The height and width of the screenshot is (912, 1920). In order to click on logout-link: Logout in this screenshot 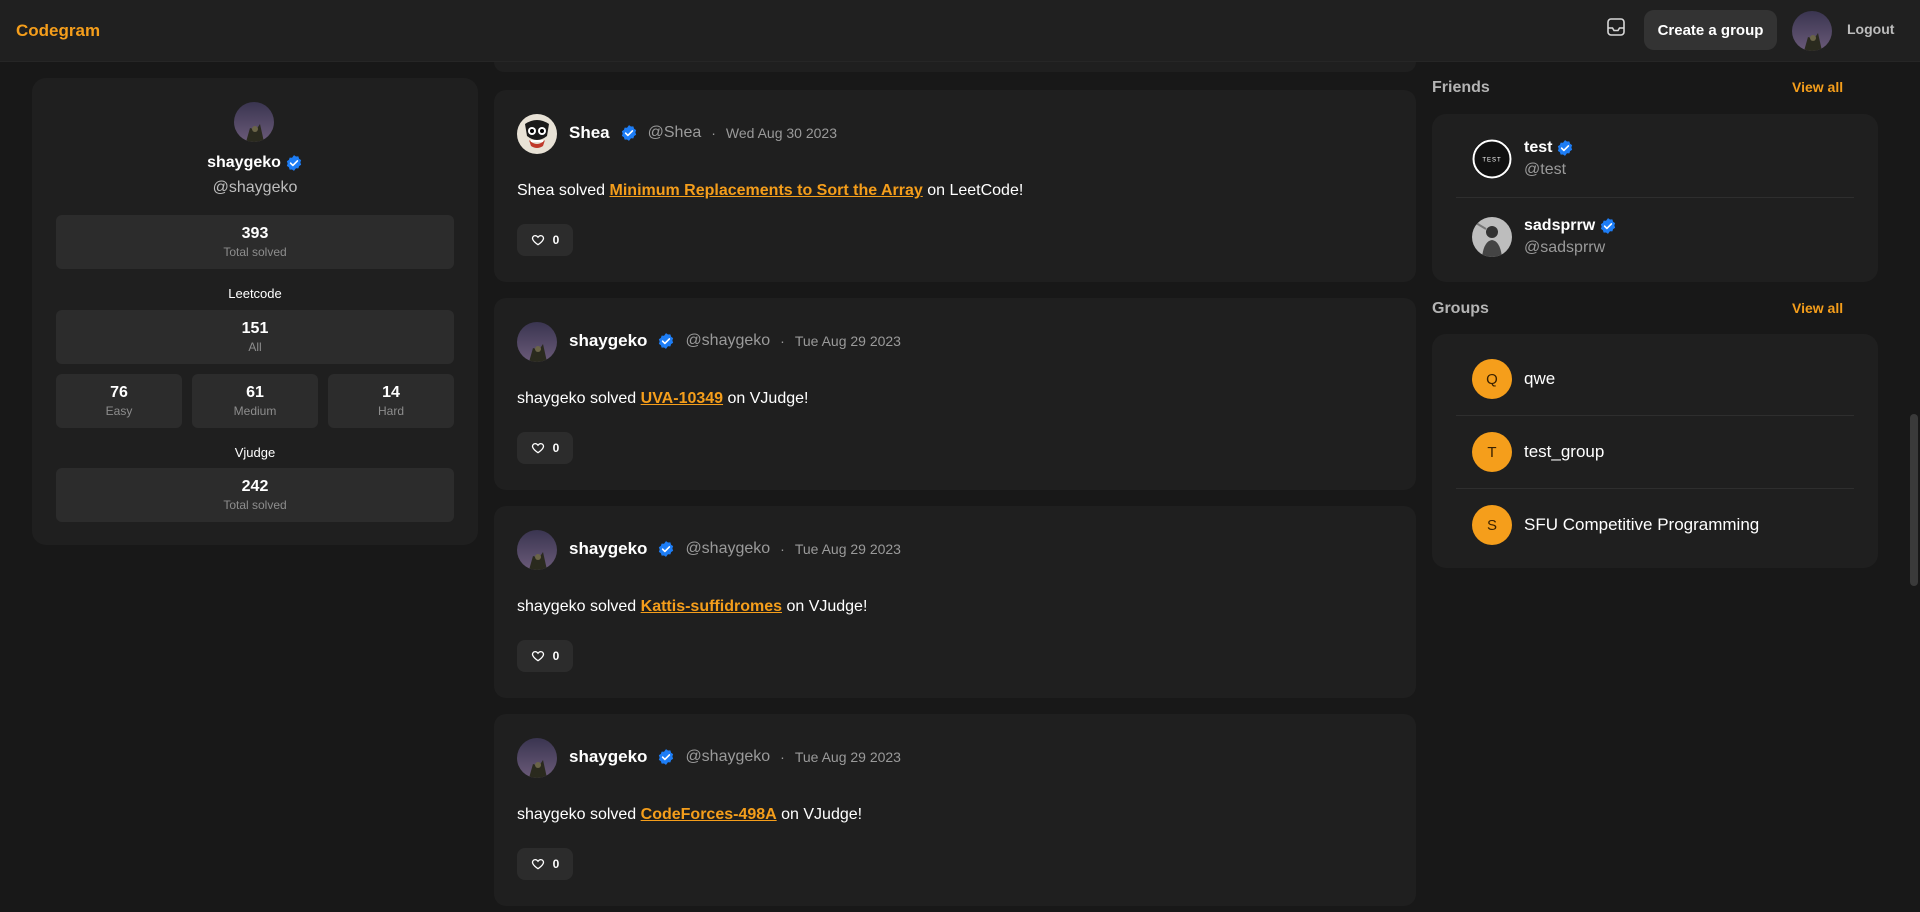, I will do `click(1870, 29)`.